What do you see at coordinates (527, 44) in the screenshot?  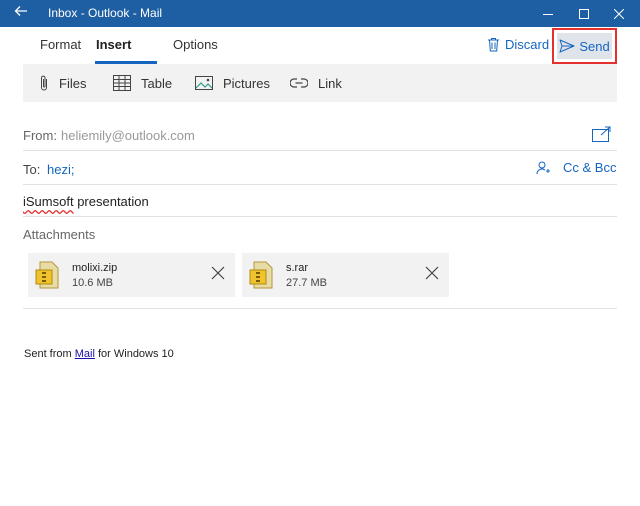 I see `discard-label: Discard` at bounding box center [527, 44].